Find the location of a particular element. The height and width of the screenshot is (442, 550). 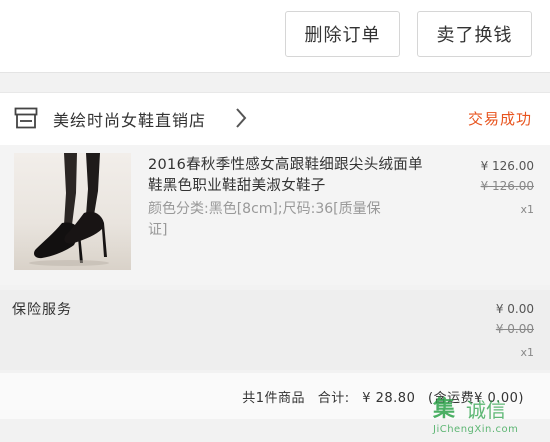

item-count: 共1件商品 is located at coordinates (274, 398).